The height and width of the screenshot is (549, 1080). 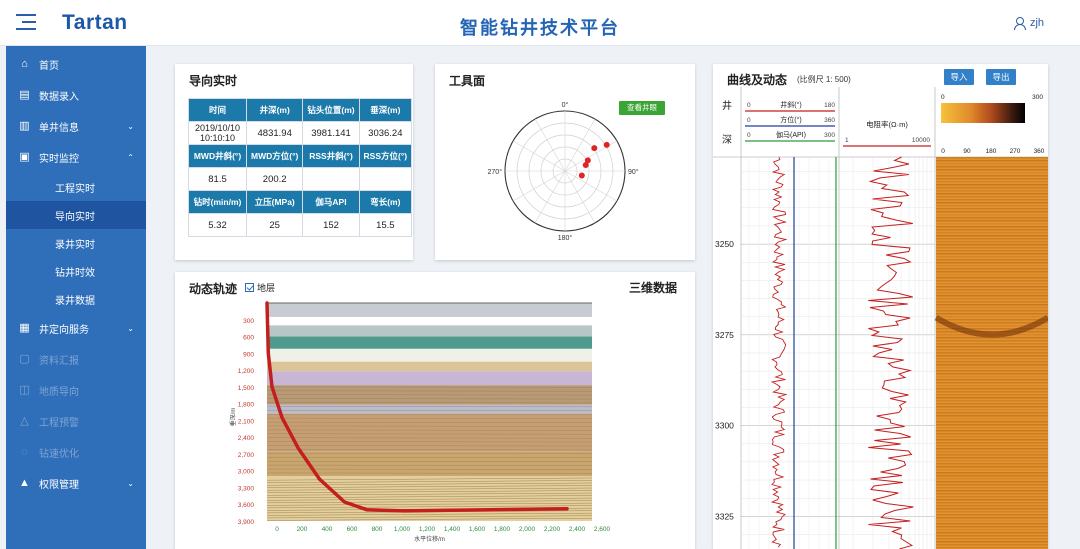 What do you see at coordinates (540, 23) in the screenshot?
I see `top-header: Tartan 智能钻井技术平台 zjh` at bounding box center [540, 23].